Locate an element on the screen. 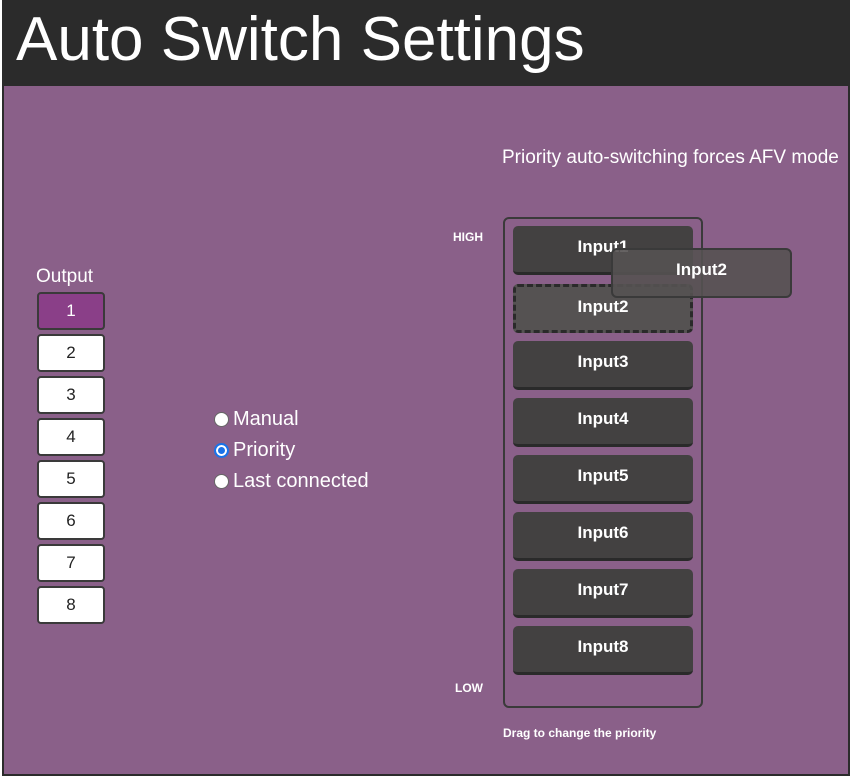  mode-option-manual: Manual is located at coordinates (291, 419).